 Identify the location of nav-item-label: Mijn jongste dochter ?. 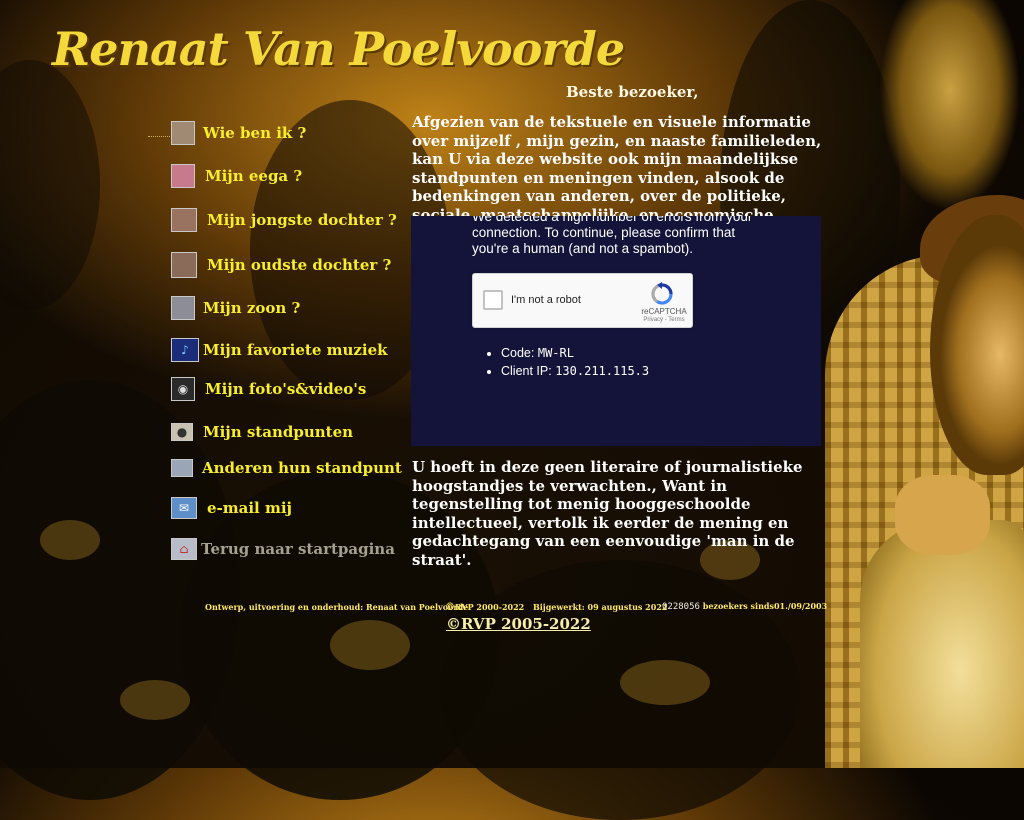
(302, 220).